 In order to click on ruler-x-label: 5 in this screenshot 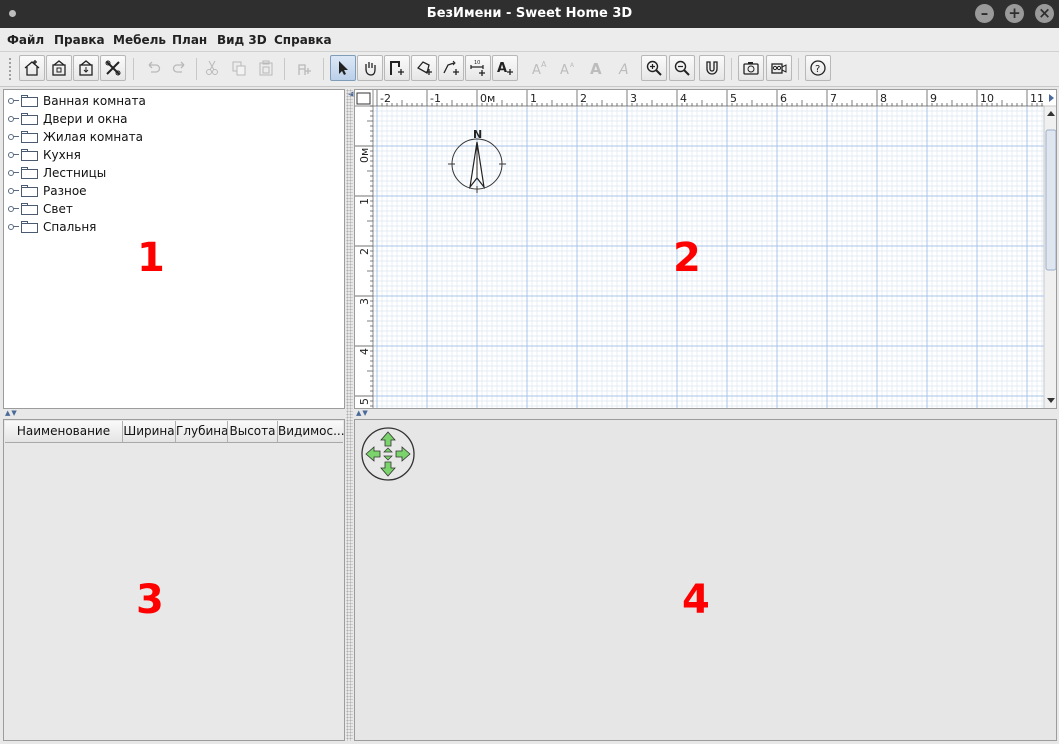, I will do `click(733, 98)`.